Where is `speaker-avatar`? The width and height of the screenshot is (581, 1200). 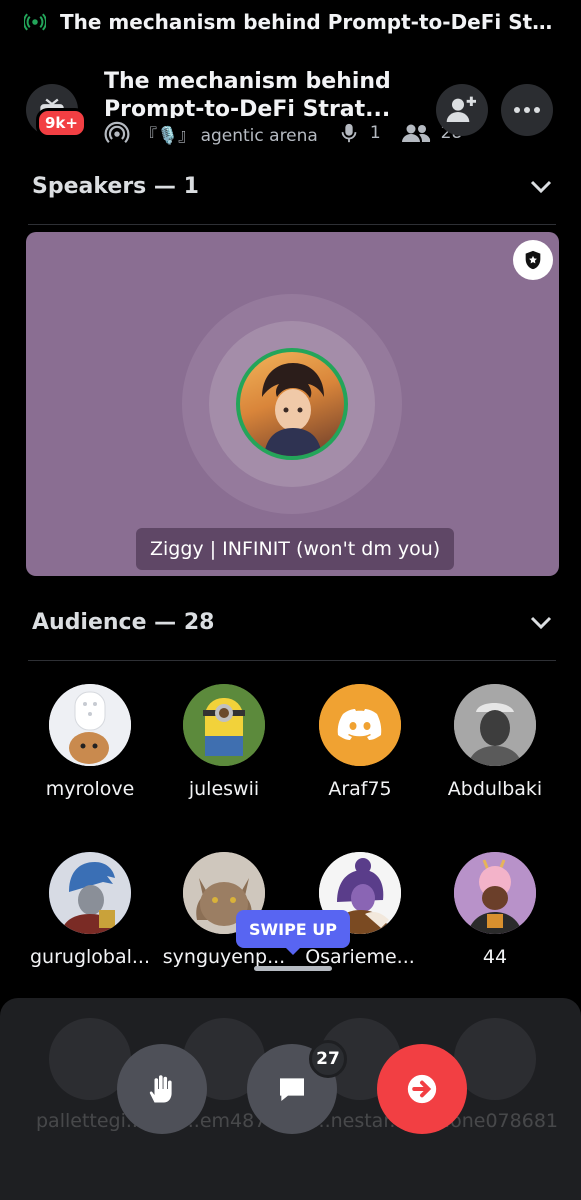
speaker-avatar is located at coordinates (292, 404).